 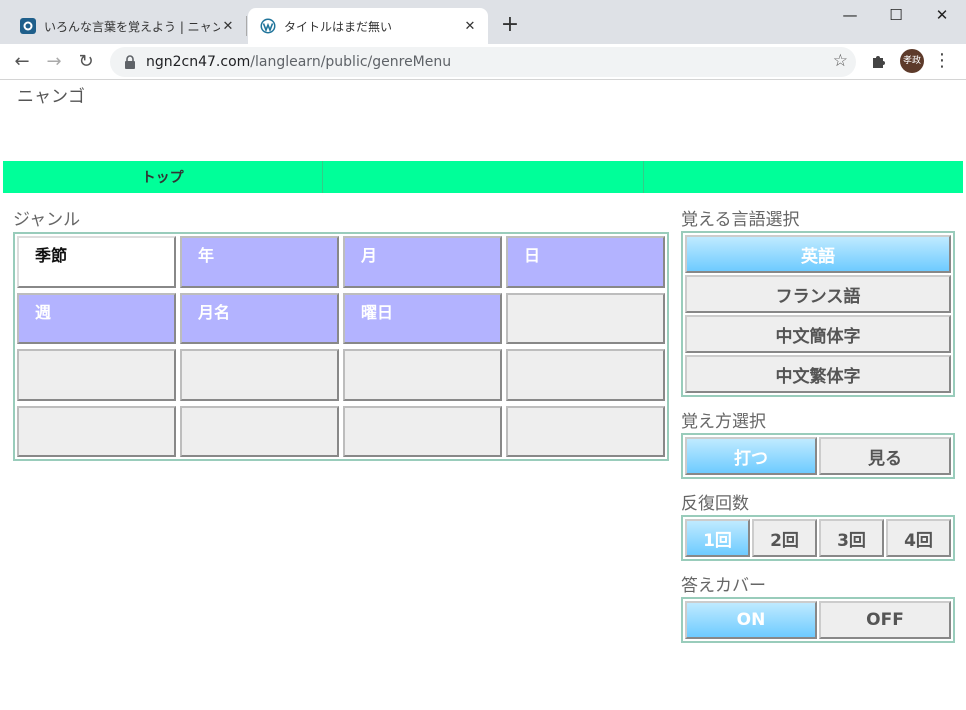 I want to click on reload-icon: ↻, so click(x=86, y=62).